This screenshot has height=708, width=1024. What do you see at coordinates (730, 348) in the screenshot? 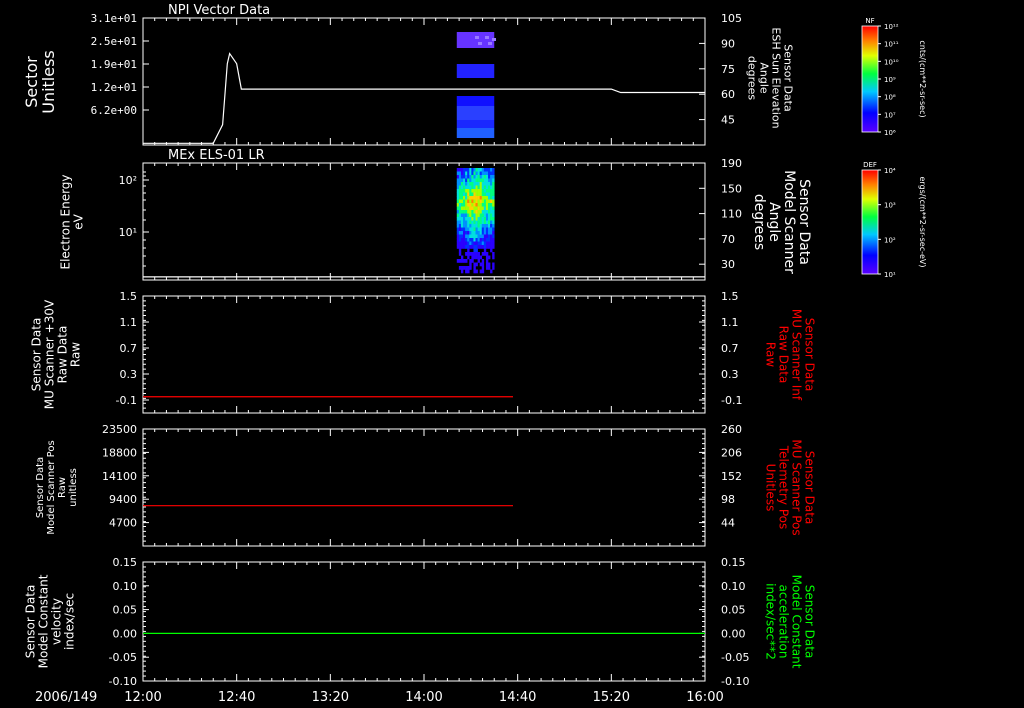
I see `y-tick-label: 0.7` at bounding box center [730, 348].